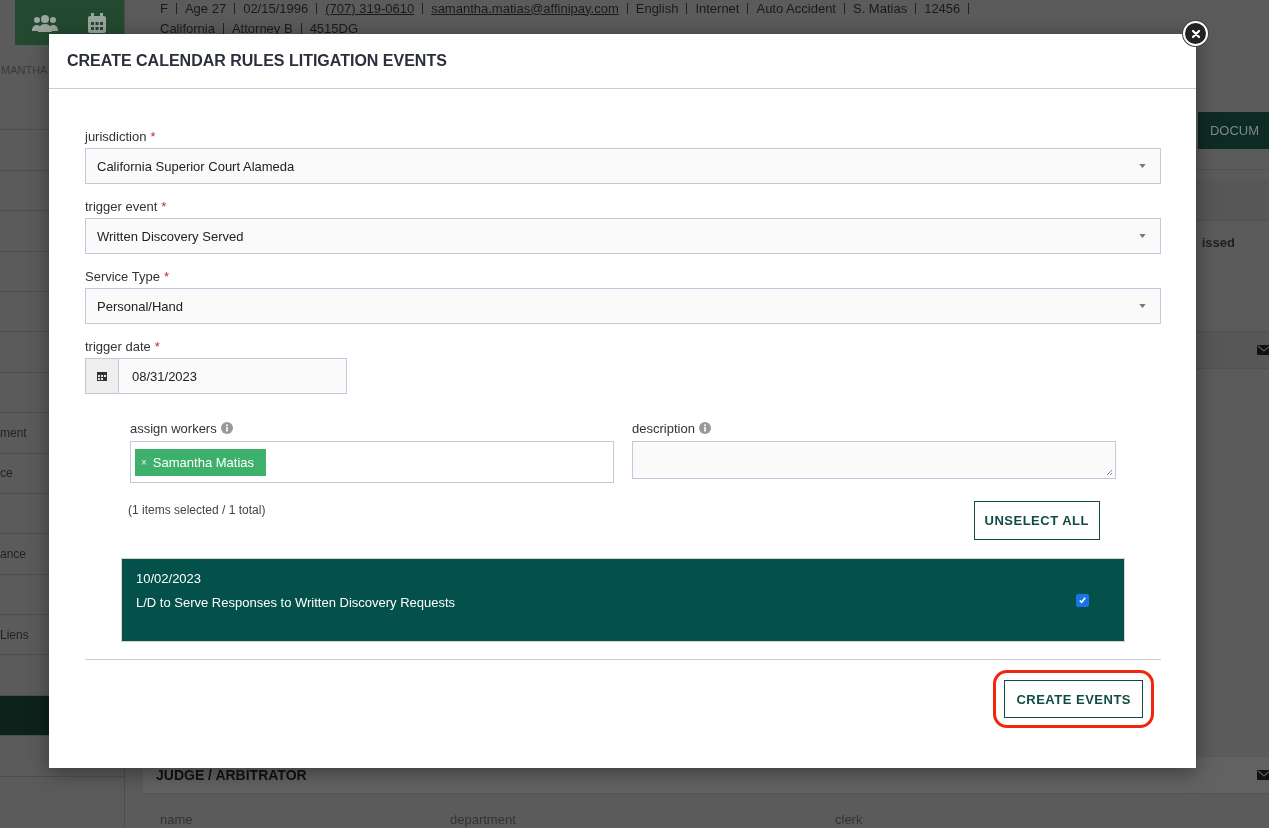 The width and height of the screenshot is (1269, 828). Describe the element at coordinates (173, 428) in the screenshot. I see `field-label: assign workers` at that location.